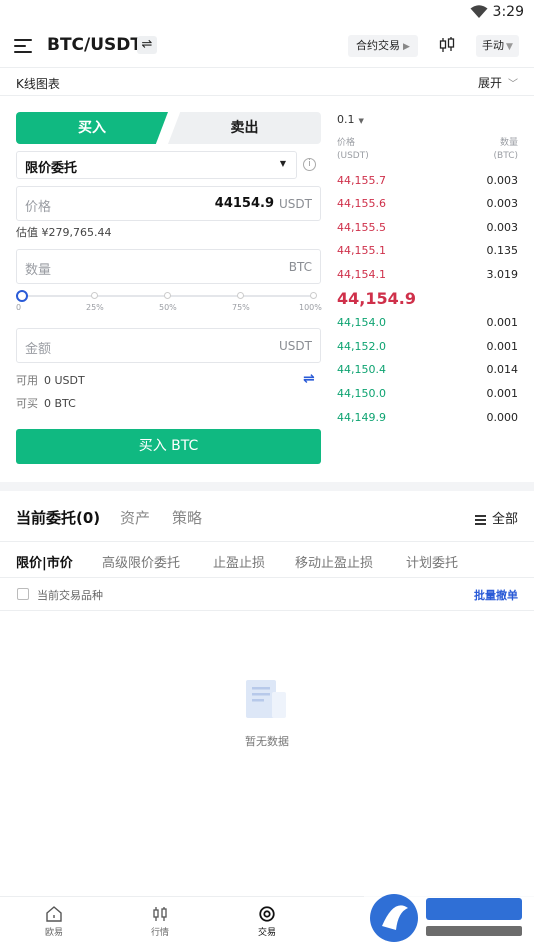  I want to click on swap-pair-icon: ⇌, so click(147, 45).